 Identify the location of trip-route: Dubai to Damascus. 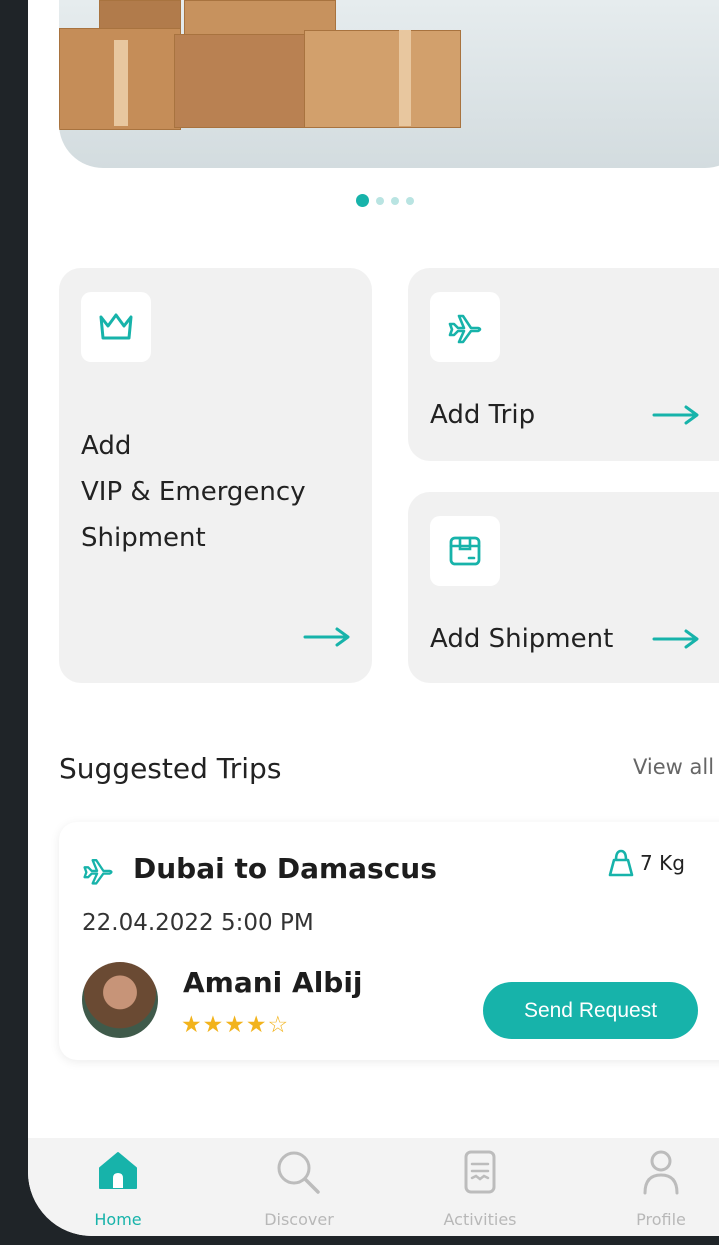
(285, 868).